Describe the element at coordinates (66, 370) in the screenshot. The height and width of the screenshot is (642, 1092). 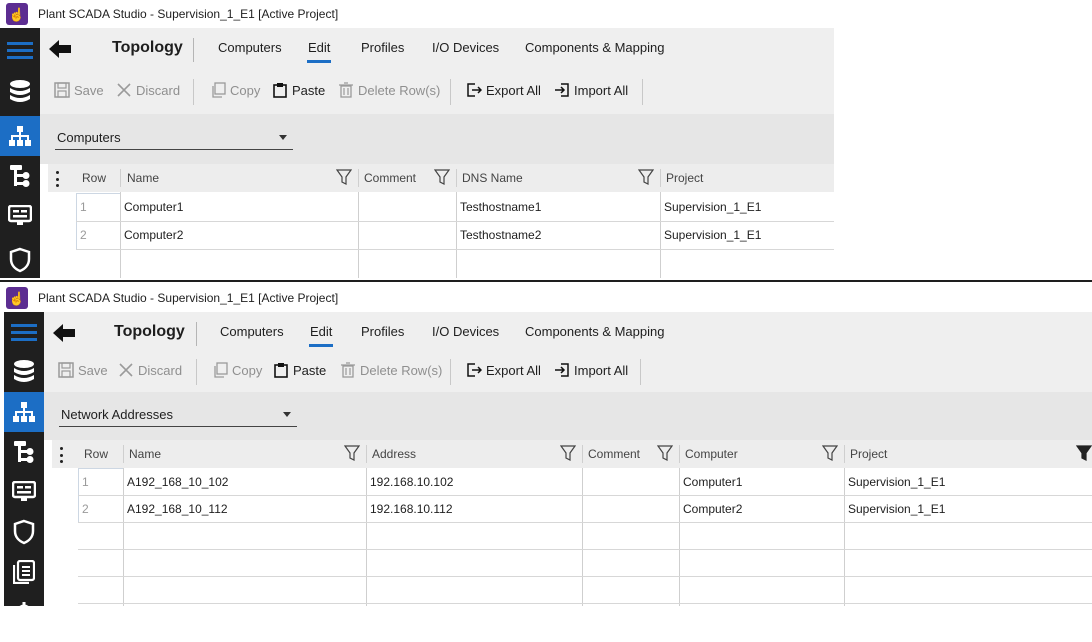
I see `save-icon` at that location.